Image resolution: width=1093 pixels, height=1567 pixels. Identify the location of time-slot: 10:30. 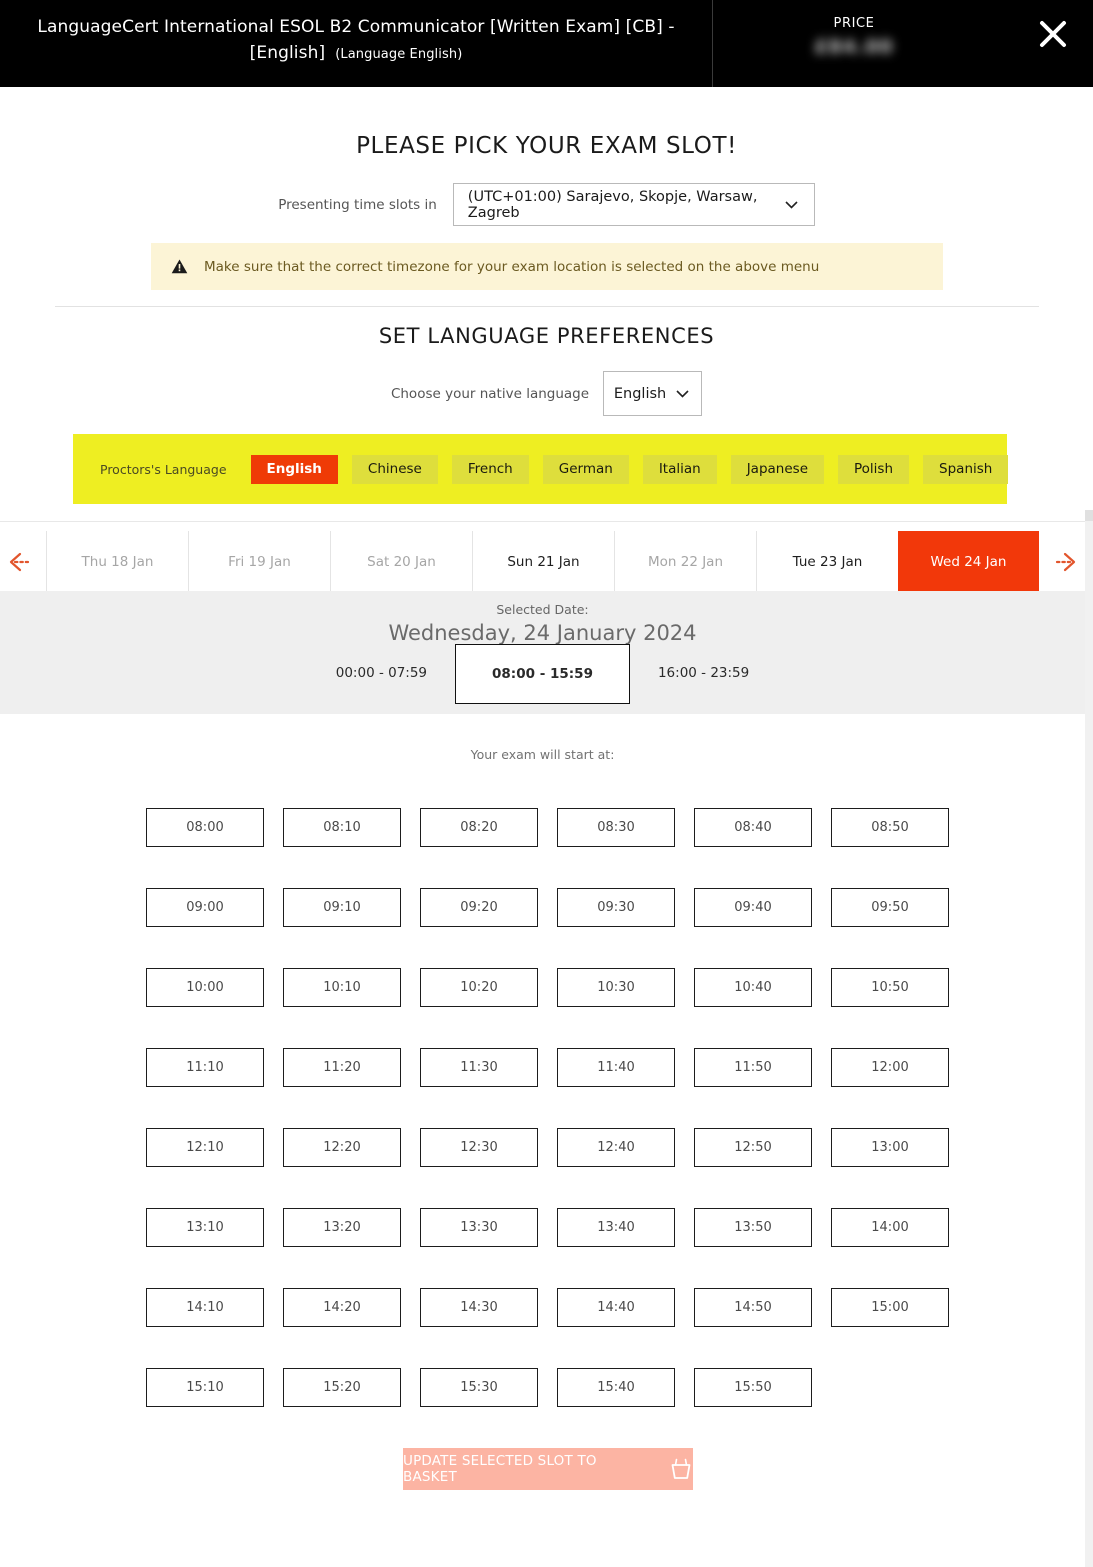
(616, 987).